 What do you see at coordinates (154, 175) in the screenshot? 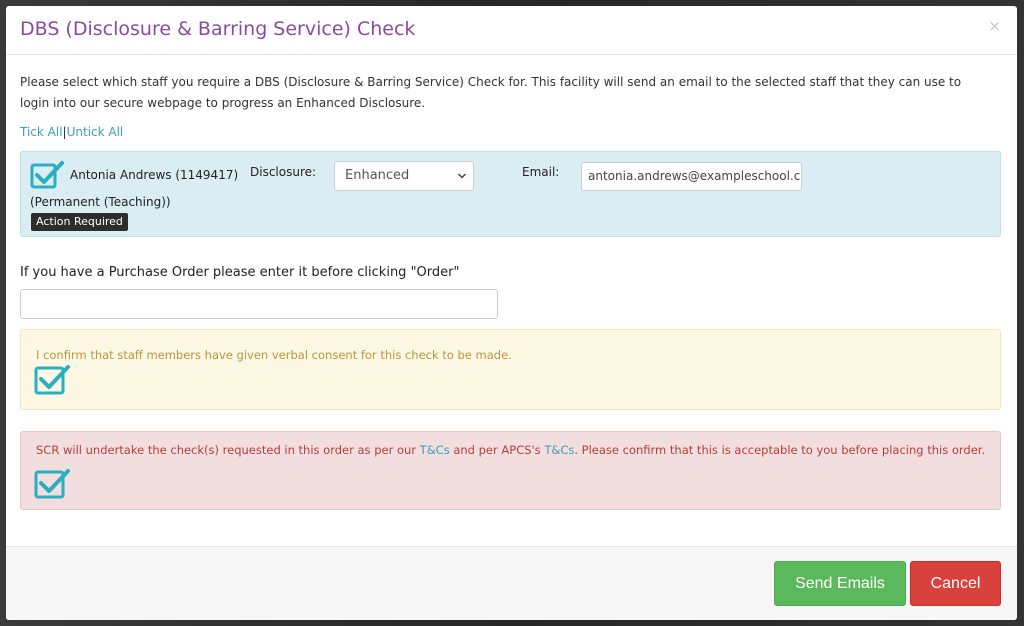
I see `staff-name: Antonia Andrews (1149417)` at bounding box center [154, 175].